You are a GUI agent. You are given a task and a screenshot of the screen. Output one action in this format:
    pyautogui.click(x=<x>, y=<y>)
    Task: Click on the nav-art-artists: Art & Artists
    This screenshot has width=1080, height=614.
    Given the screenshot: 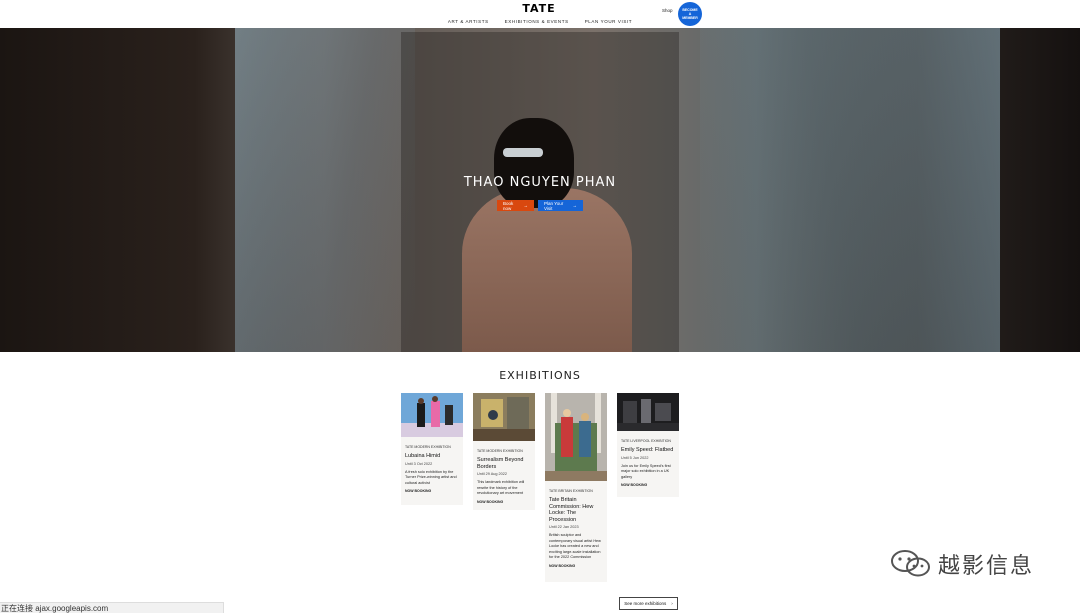 What is the action you would take?
    pyautogui.click(x=468, y=21)
    